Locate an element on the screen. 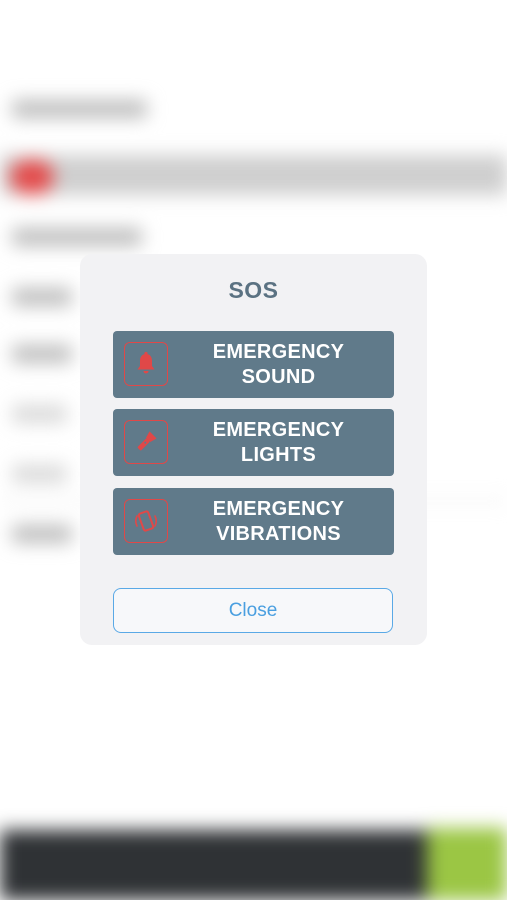 This screenshot has width=507, height=900. option-line2: VIBRATIONS is located at coordinates (278, 533).